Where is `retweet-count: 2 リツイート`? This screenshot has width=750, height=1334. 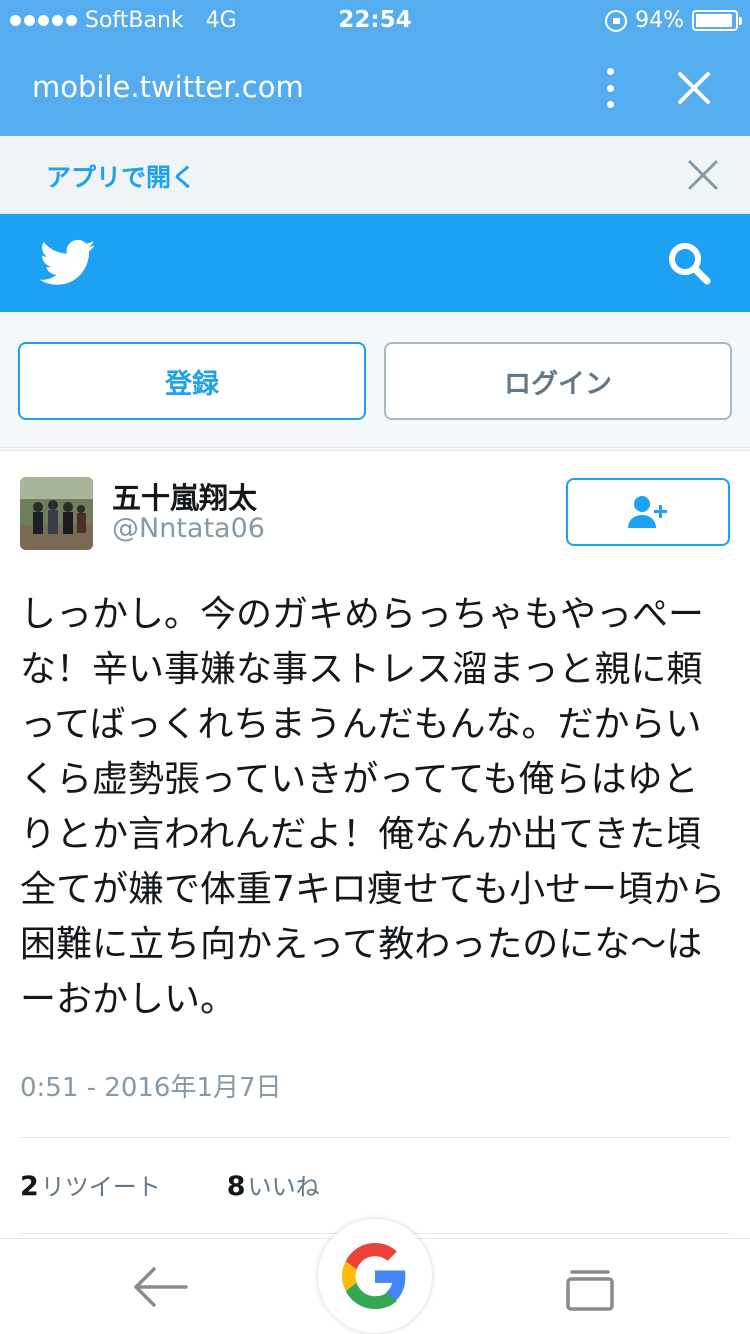
retweet-count: 2 リツイート is located at coordinates (90, 1184).